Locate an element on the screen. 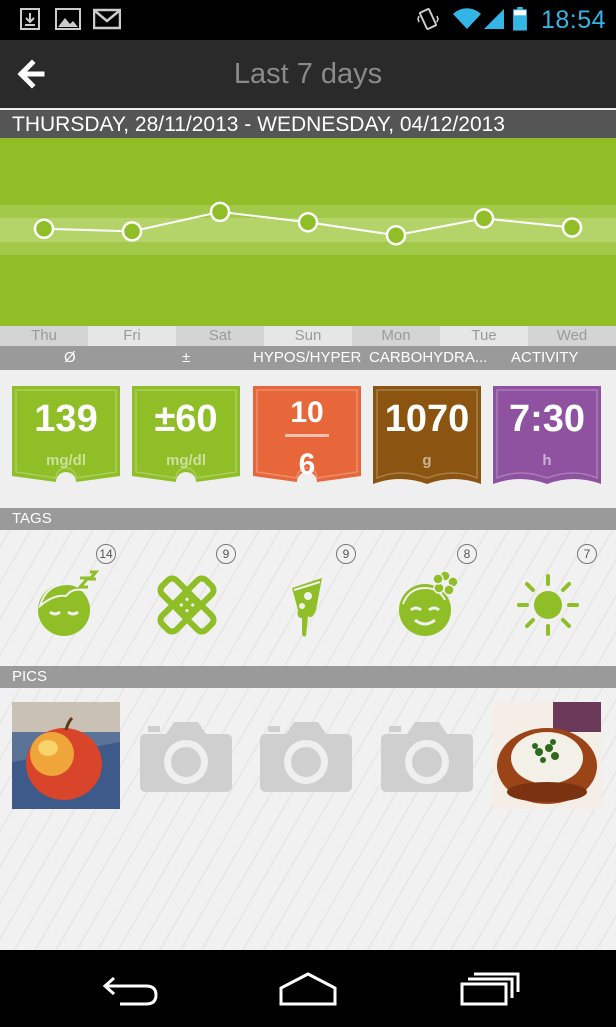 The width and height of the screenshot is (616, 1027). baked-potato-photo is located at coordinates (547, 755).